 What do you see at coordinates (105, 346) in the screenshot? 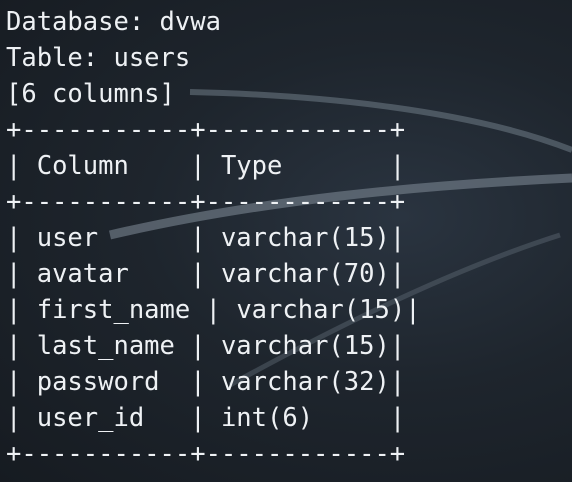
I see `row-column-name: last_name` at bounding box center [105, 346].